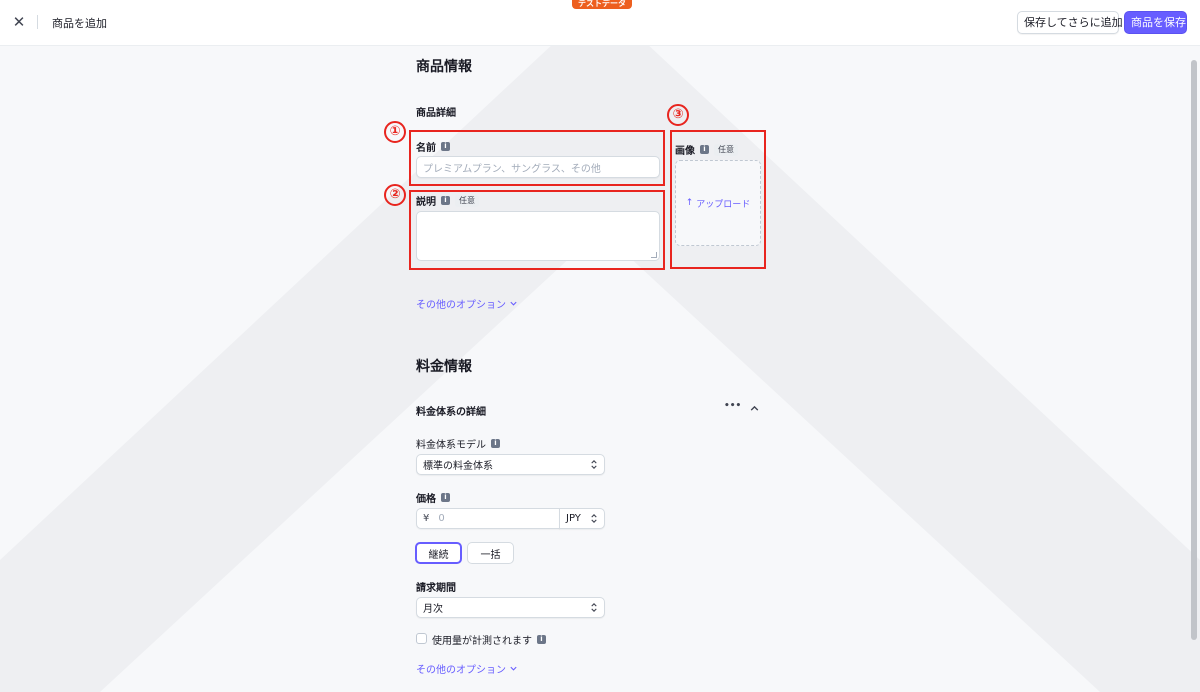 Image resolution: width=1200 pixels, height=692 pixels. What do you see at coordinates (1155, 22) in the screenshot?
I see `save-product-button: 商品を保存` at bounding box center [1155, 22].